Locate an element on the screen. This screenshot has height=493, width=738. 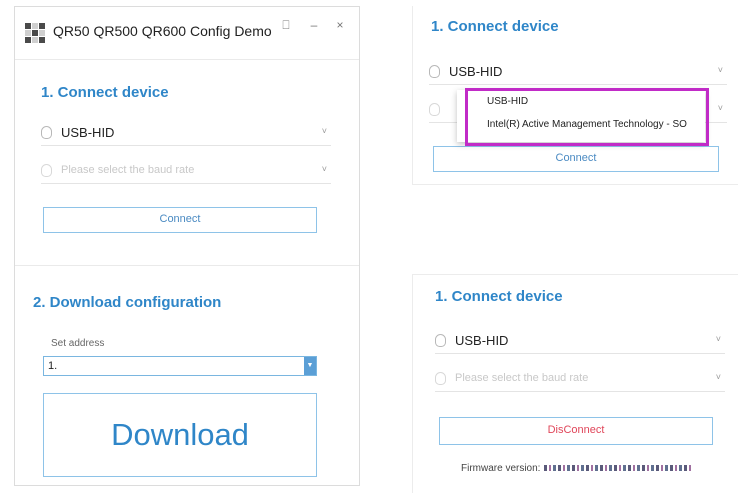
pin-icon: ⎕ is located at coordinates (286, 25).